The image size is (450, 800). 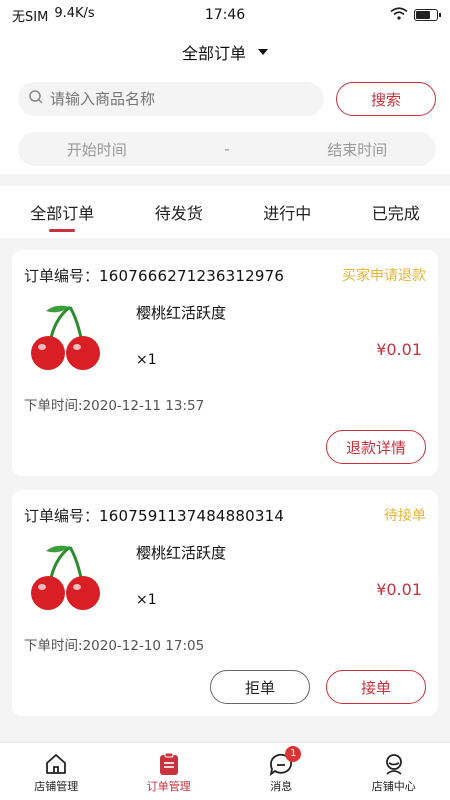 I want to click on page-title: 全部订单, so click(x=213, y=53).